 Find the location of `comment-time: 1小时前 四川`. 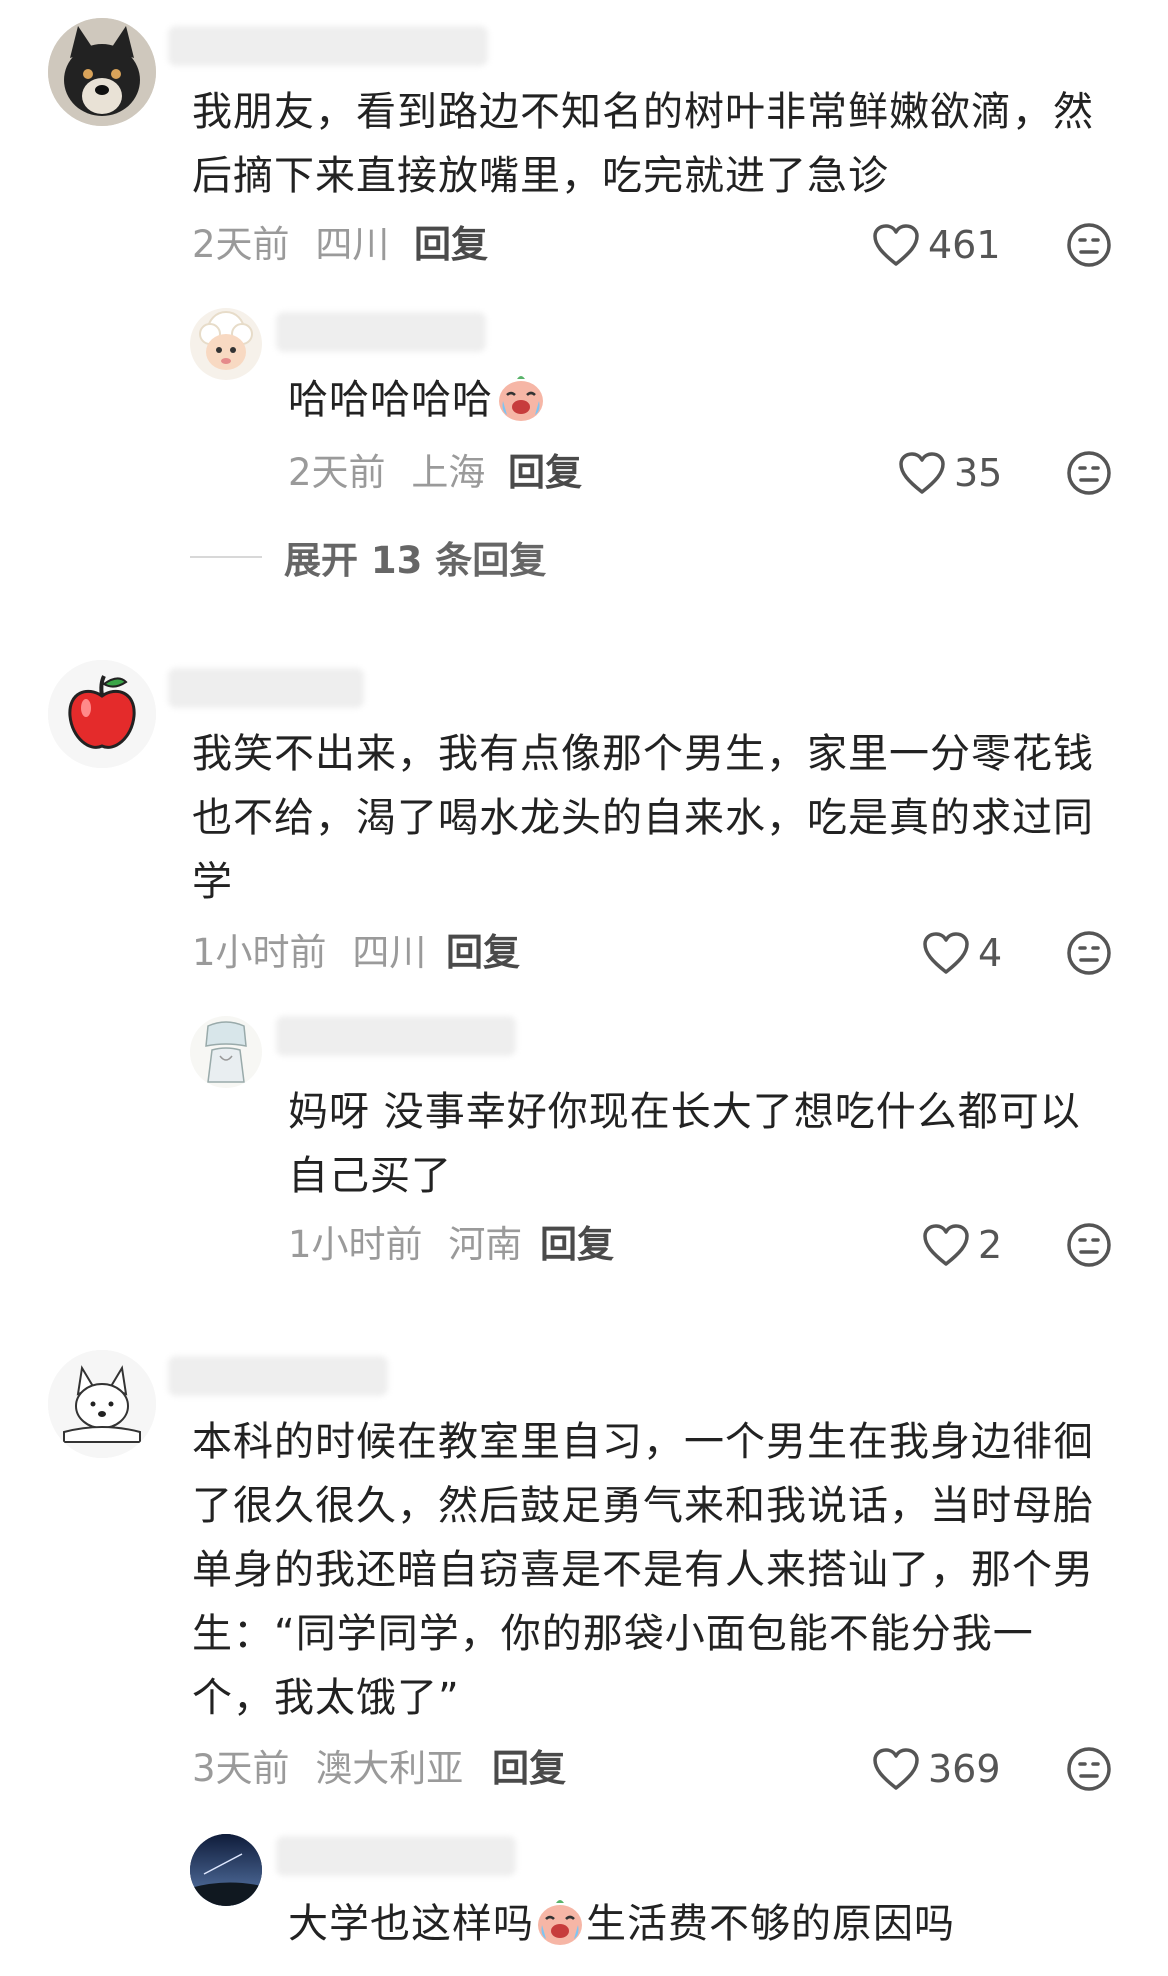

comment-time: 1小时前 四川 is located at coordinates (309, 953).